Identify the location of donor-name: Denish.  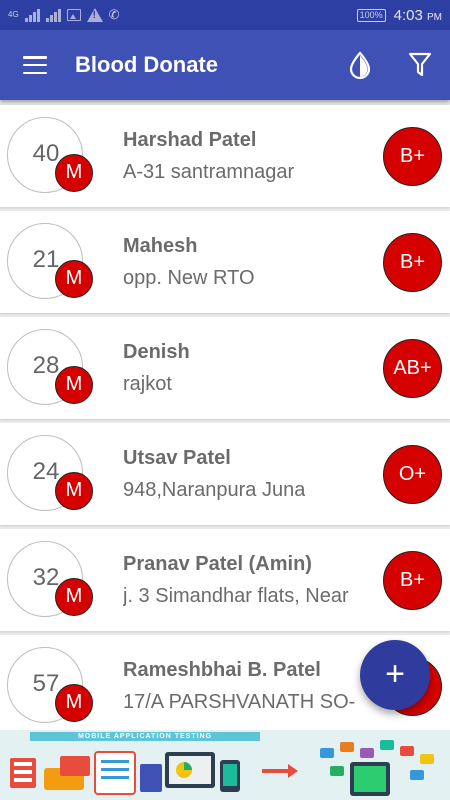
(156, 352).